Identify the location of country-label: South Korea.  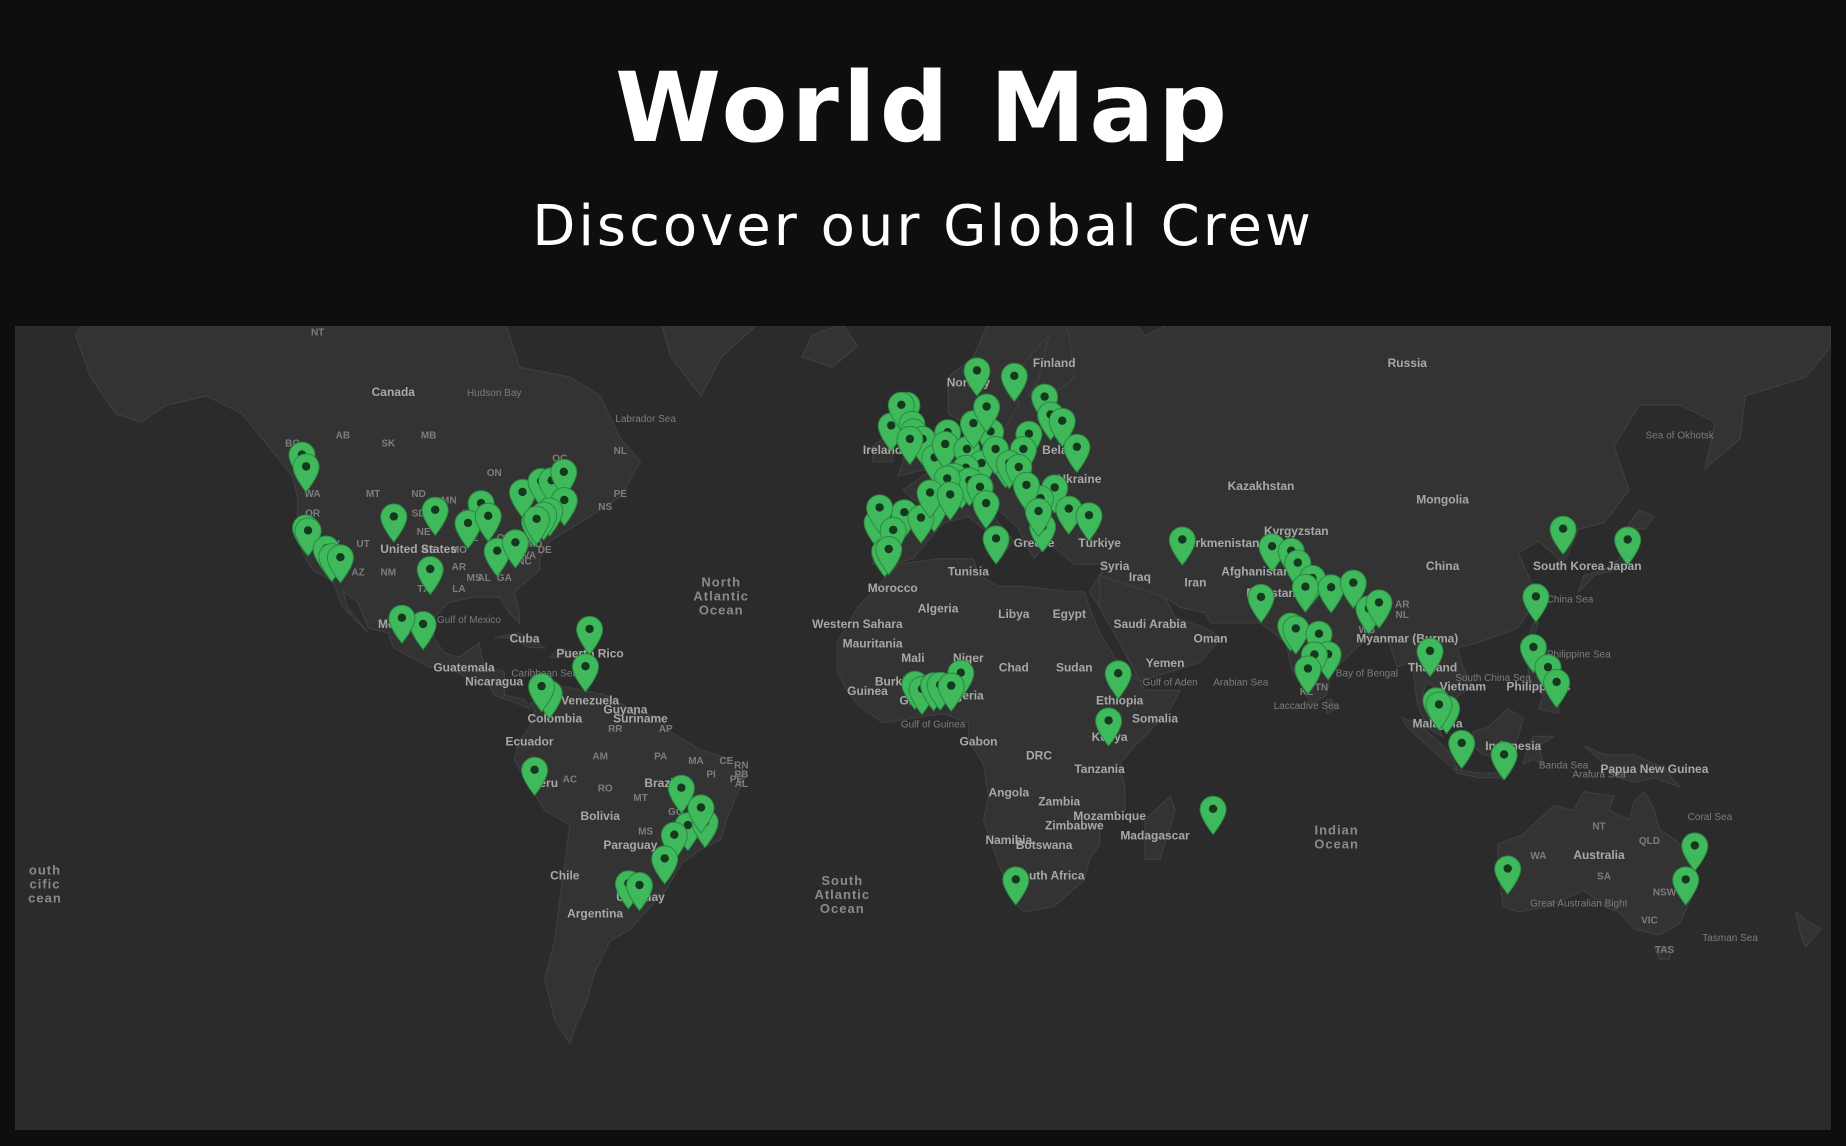
(1569, 566).